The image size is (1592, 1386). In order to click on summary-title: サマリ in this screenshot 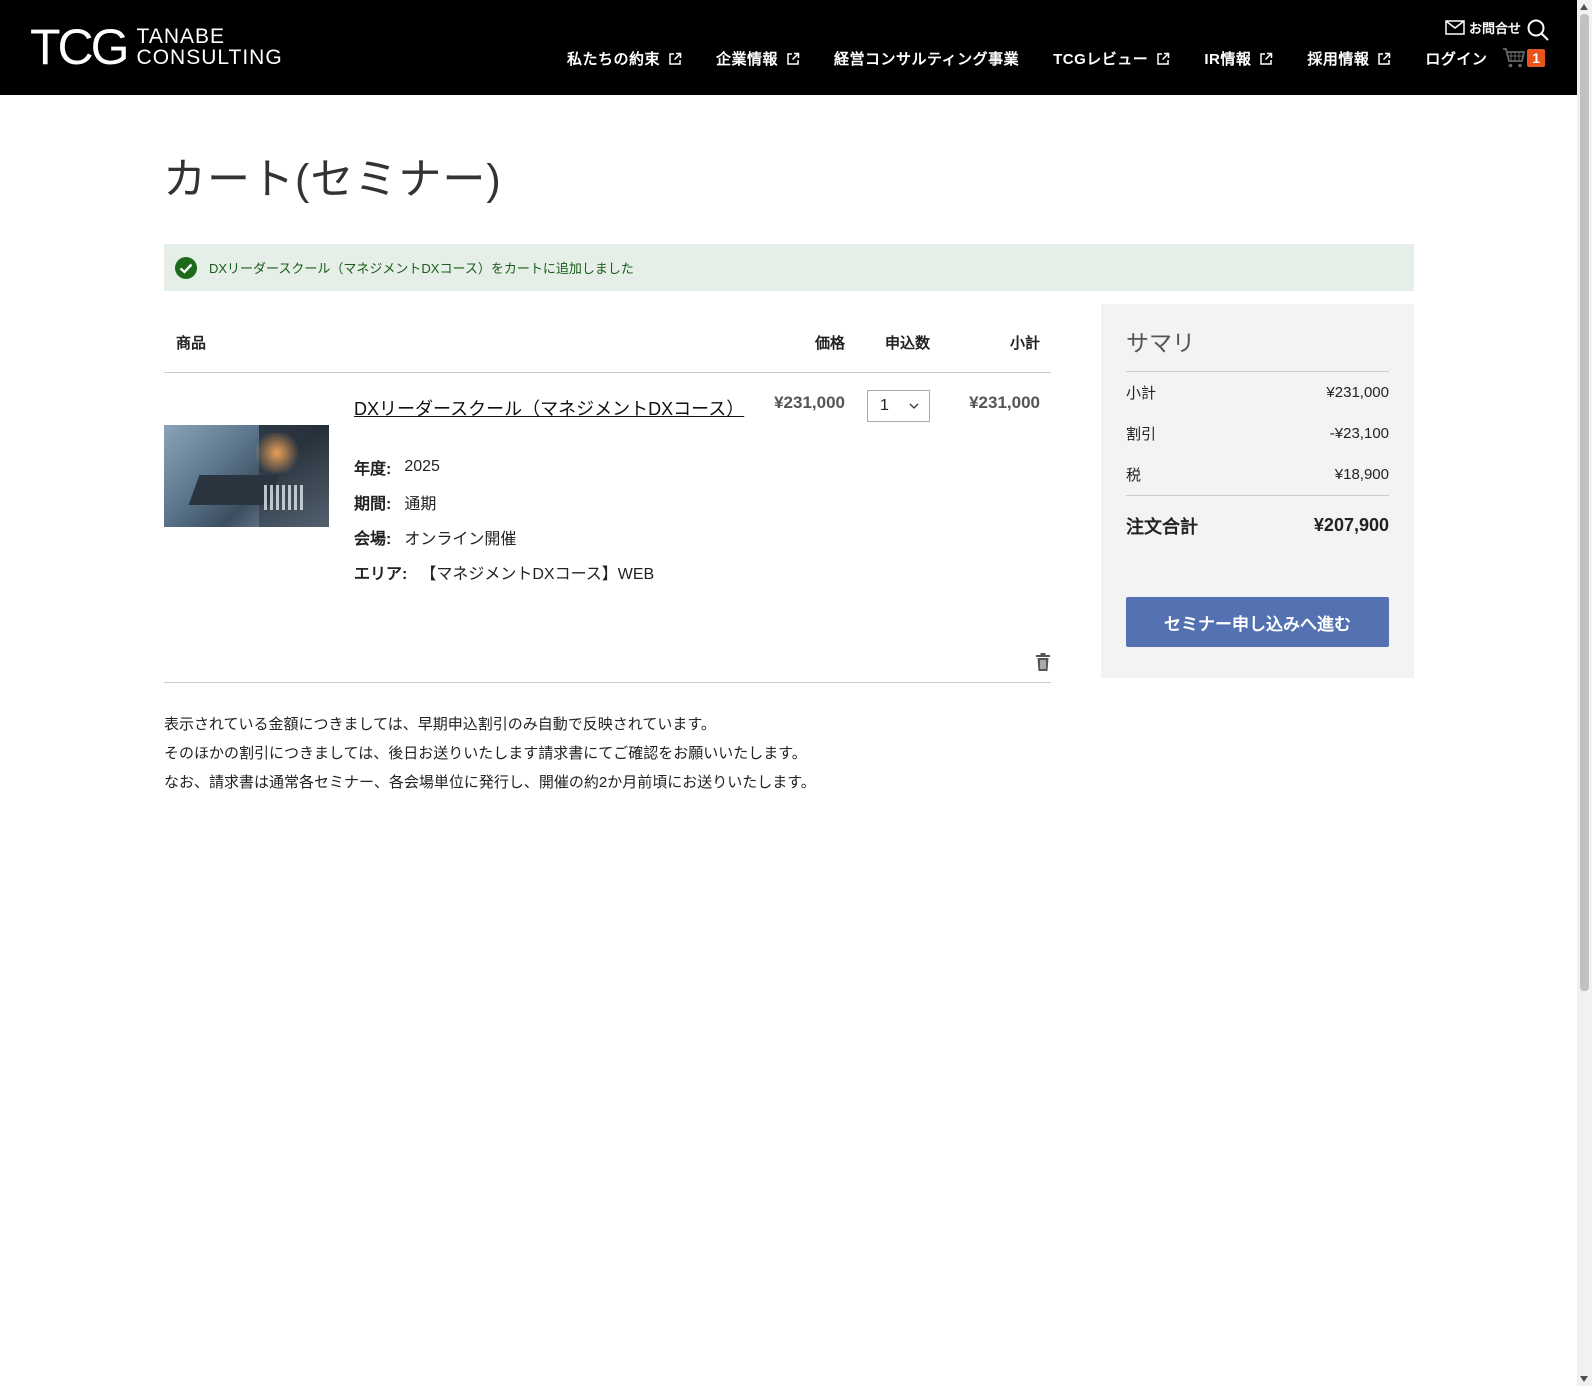, I will do `click(1257, 338)`.